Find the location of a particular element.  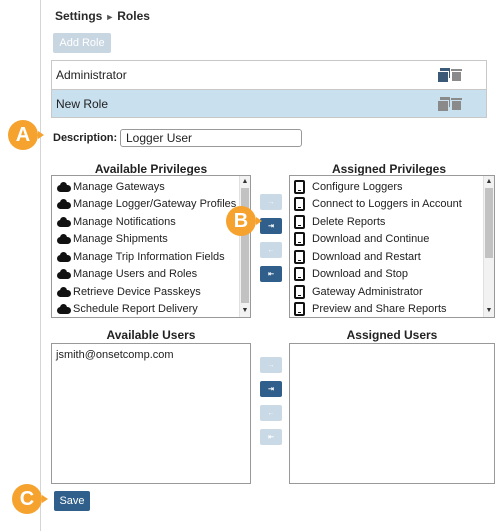

privilege-label: Manage Trip Information Fields is located at coordinates (149, 256).